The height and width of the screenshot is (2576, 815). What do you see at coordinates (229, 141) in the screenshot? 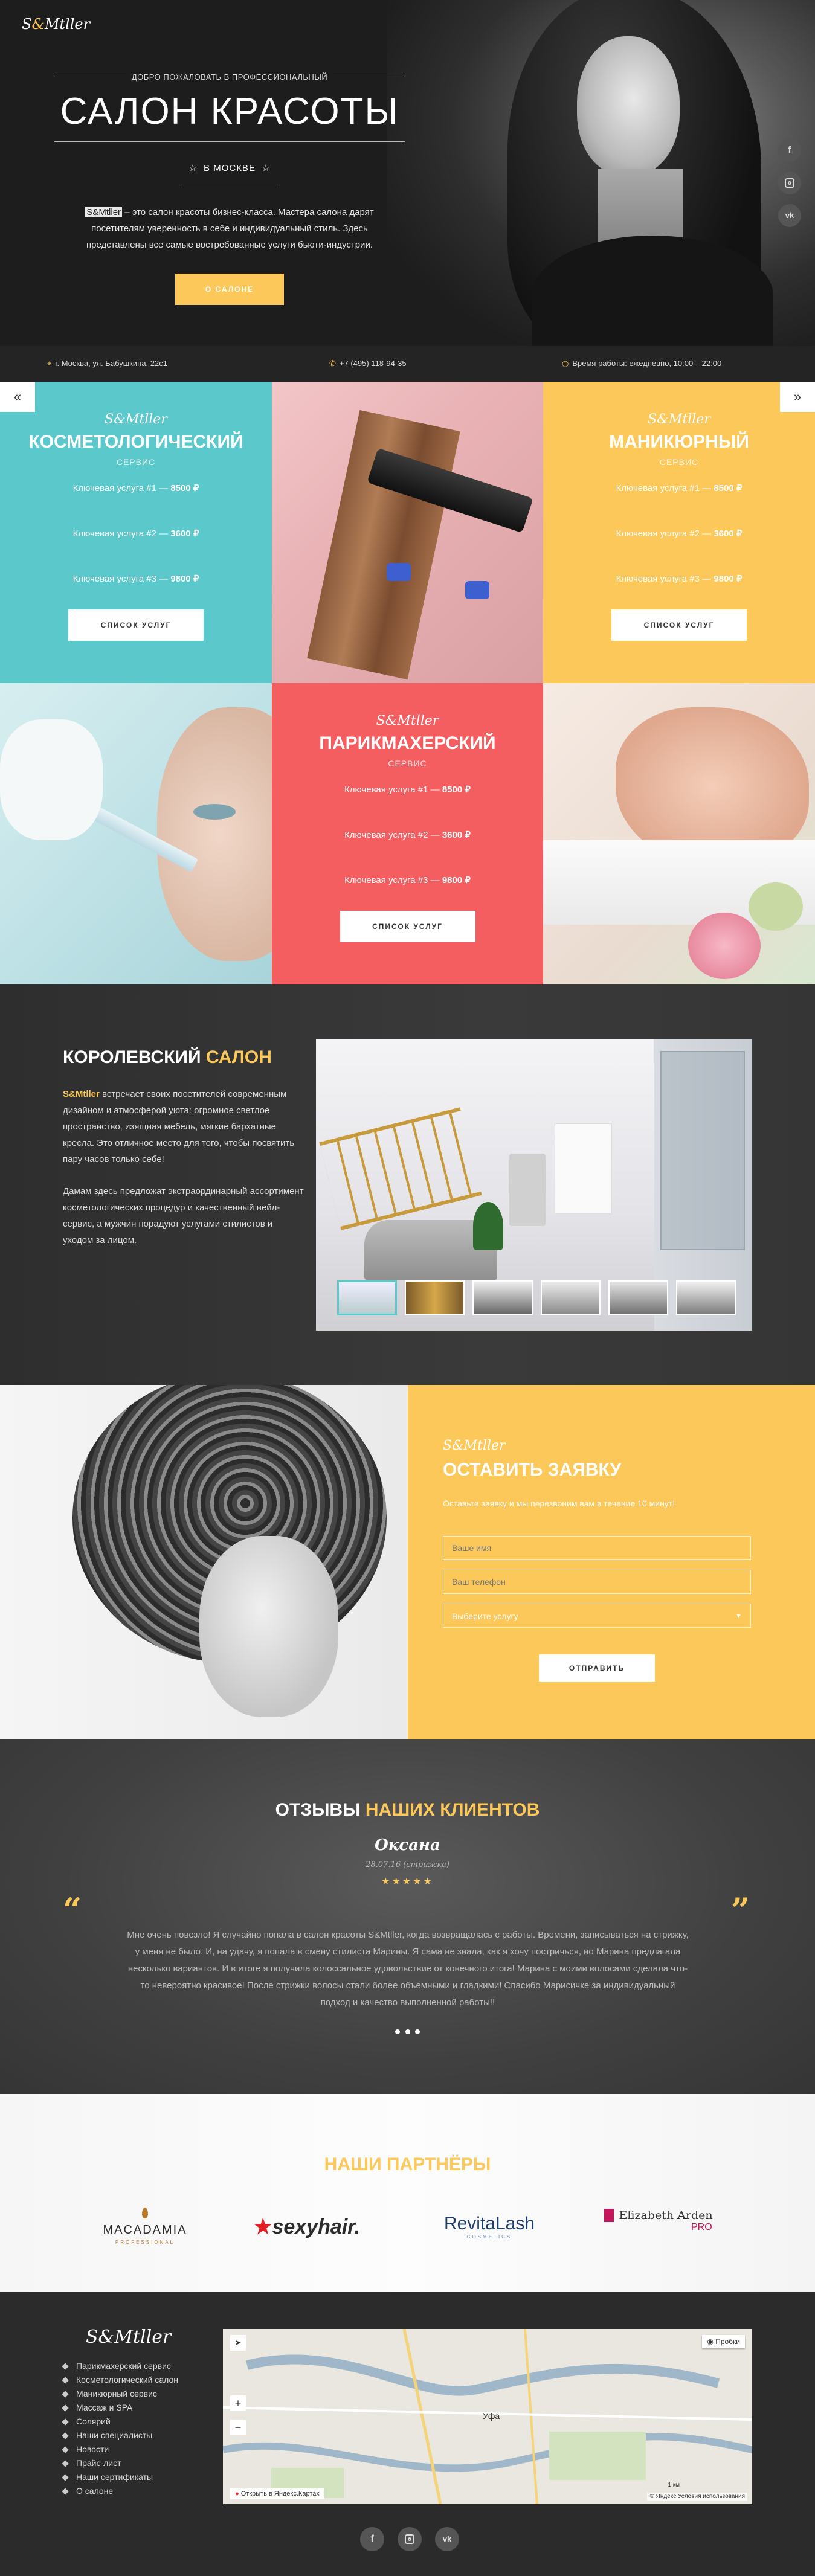
I see `hero-title-underline` at bounding box center [229, 141].